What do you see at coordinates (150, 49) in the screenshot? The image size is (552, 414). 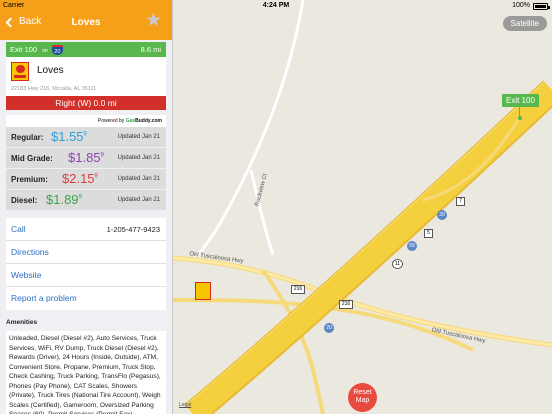 I see `exit-distance: 8.6 mi` at bounding box center [150, 49].